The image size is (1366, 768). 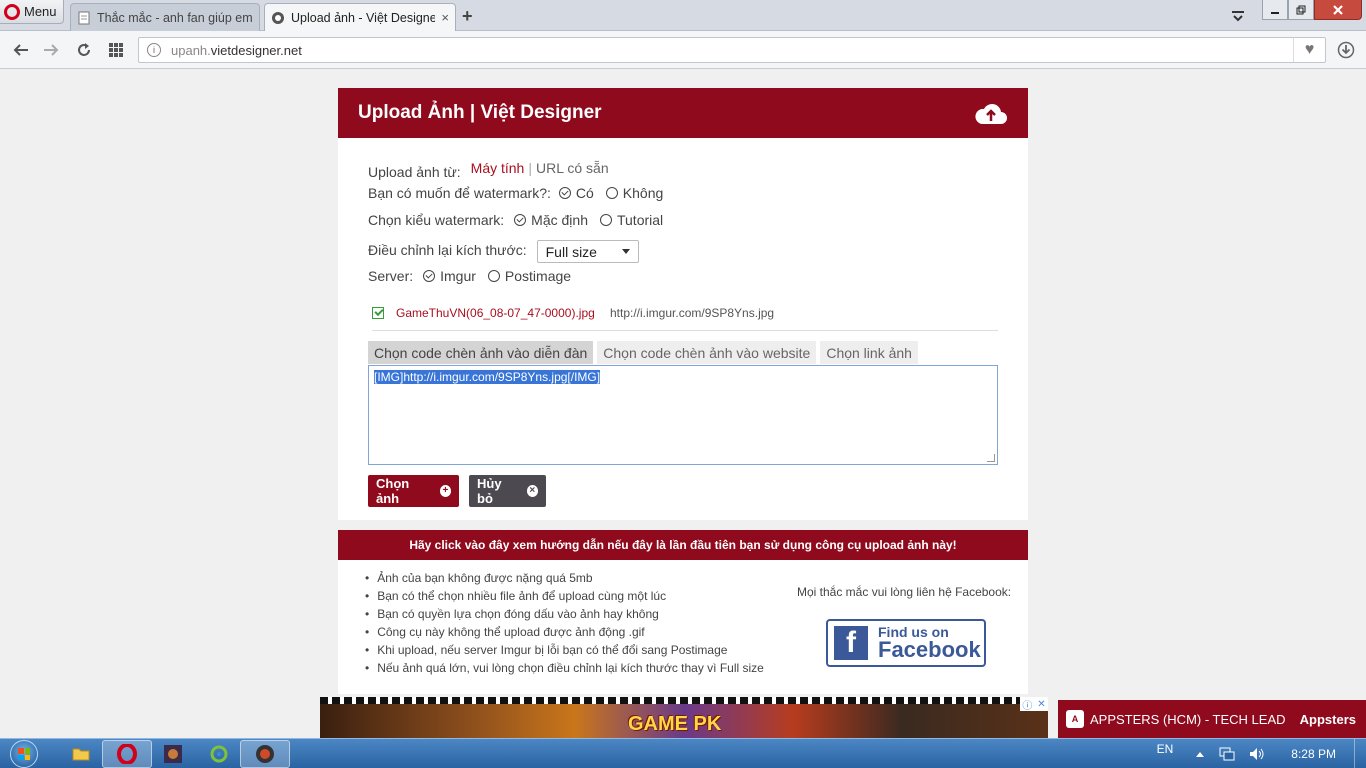 I want to click on volume-icon, so click(x=1257, y=754).